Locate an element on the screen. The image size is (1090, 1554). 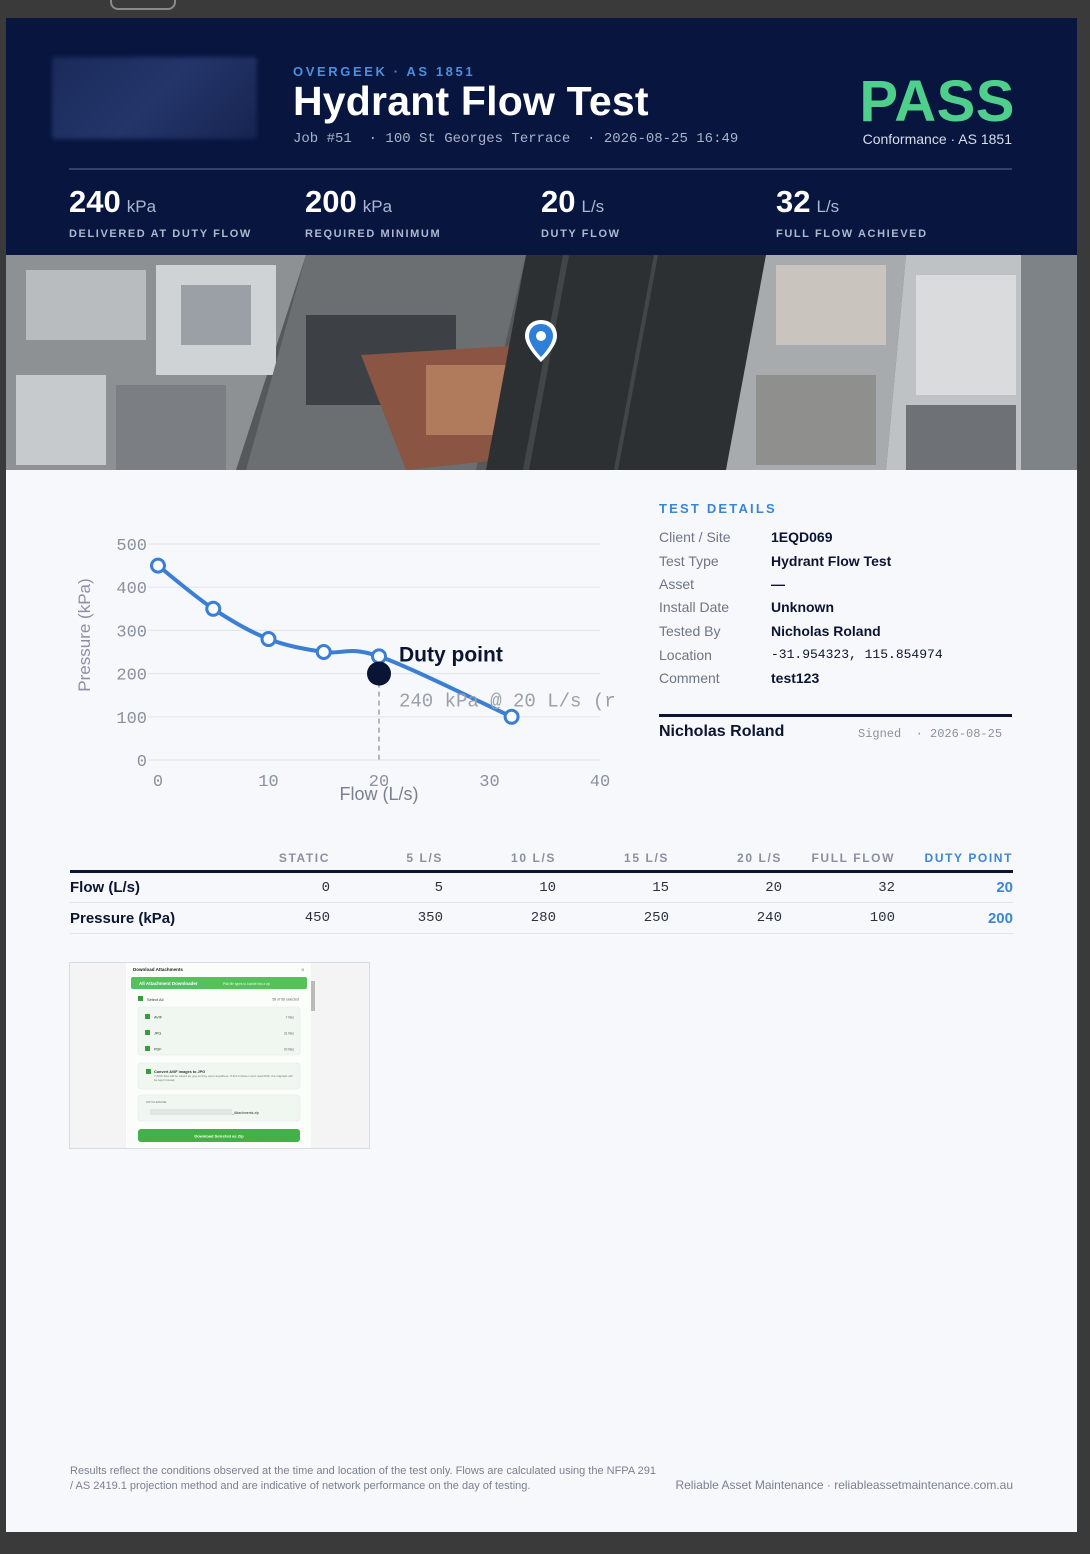
viewer-top-bar is located at coordinates (545, 8).